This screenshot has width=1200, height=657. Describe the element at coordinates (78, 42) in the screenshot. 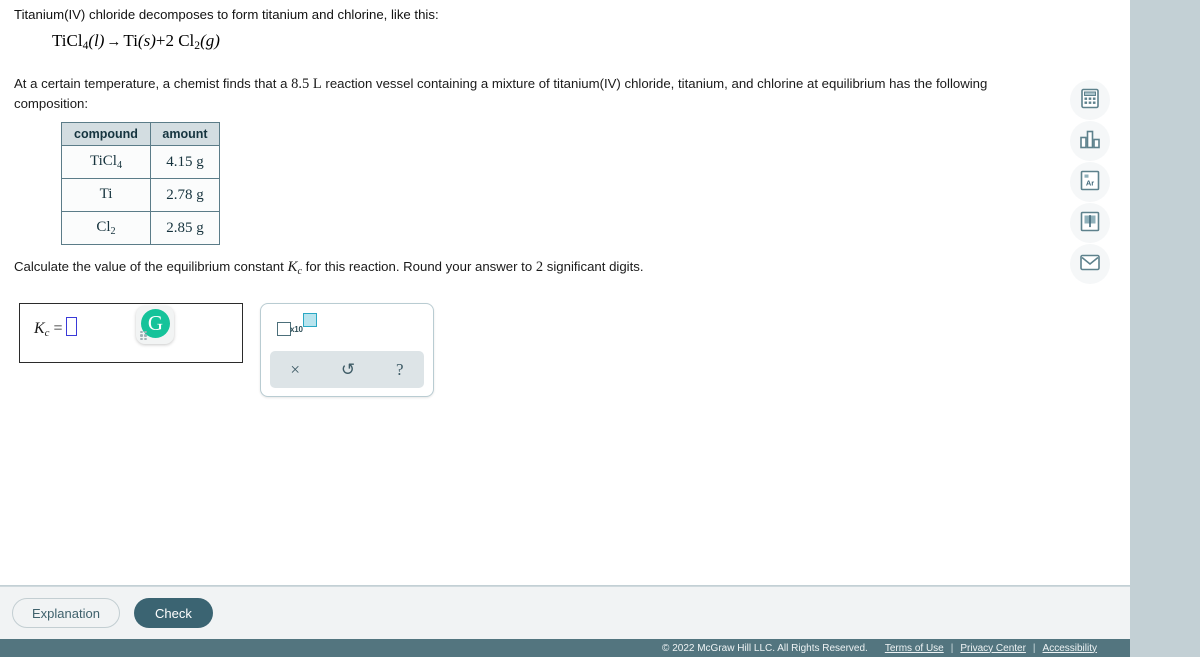

I see `equation-reactant: TiCl4(l)` at that location.